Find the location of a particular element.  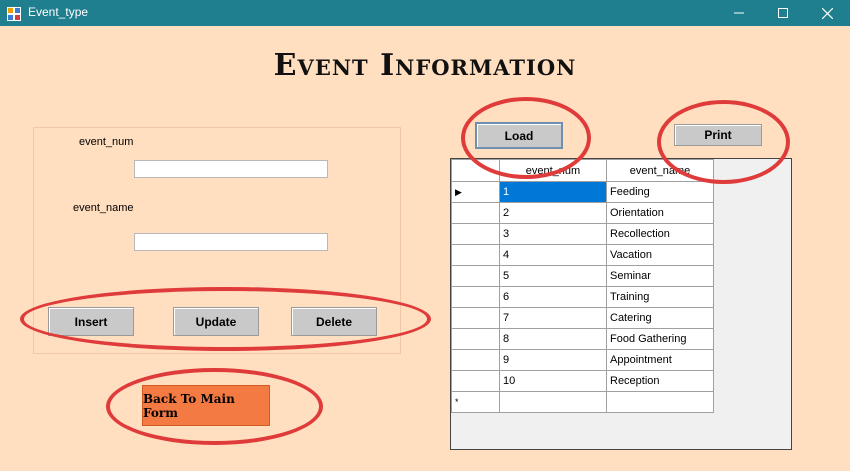

close-button is located at coordinates (827, 13).